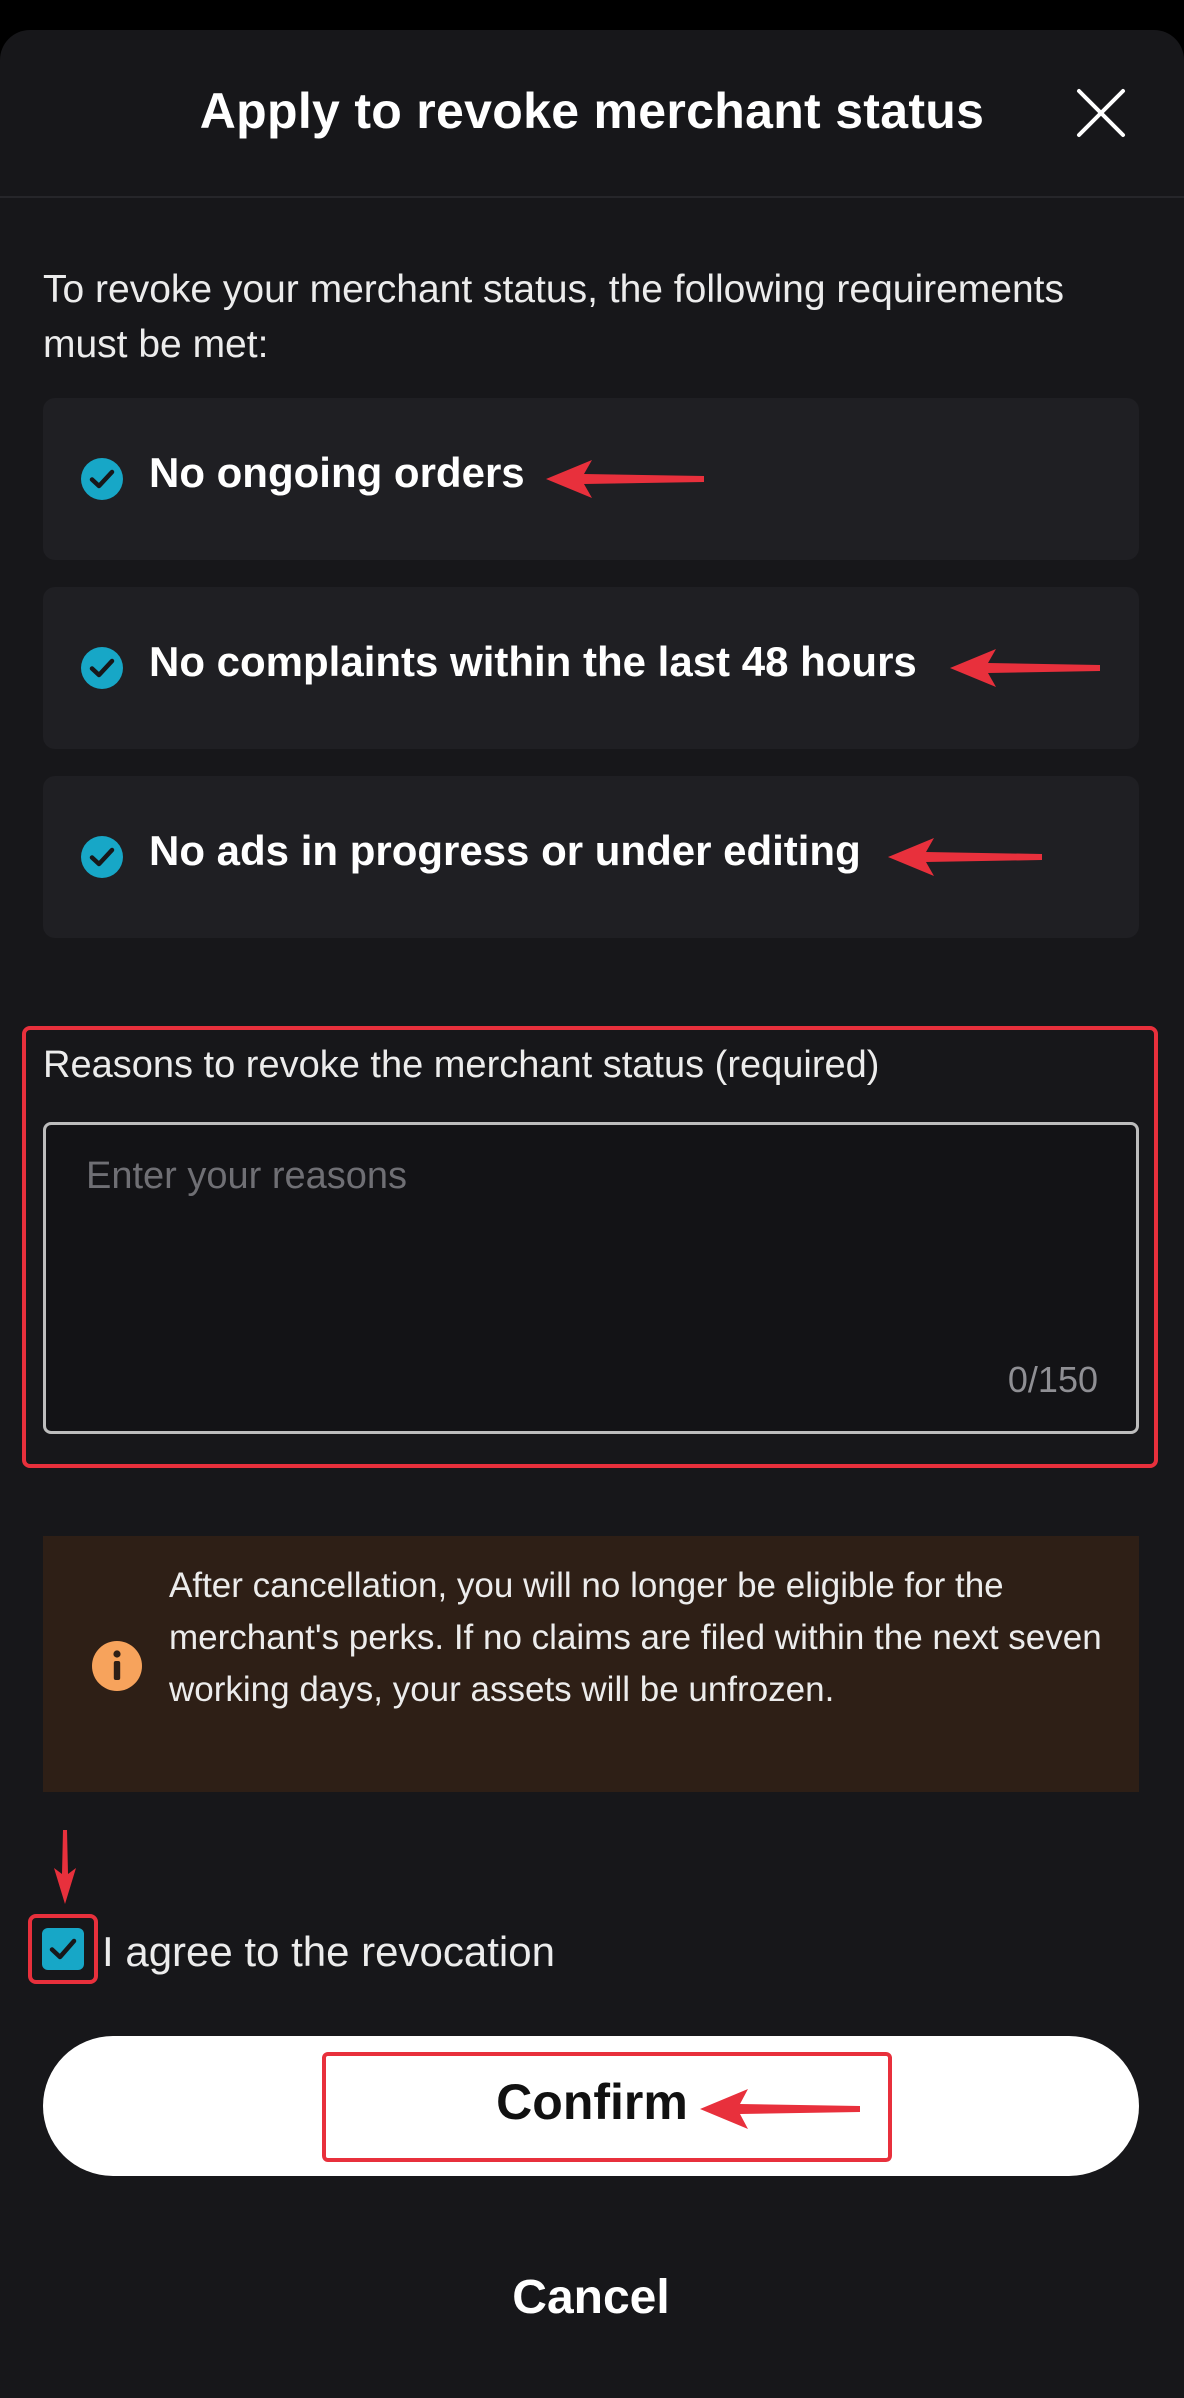 The height and width of the screenshot is (2398, 1184). I want to click on cancel-button: Cancel, so click(591, 2296).